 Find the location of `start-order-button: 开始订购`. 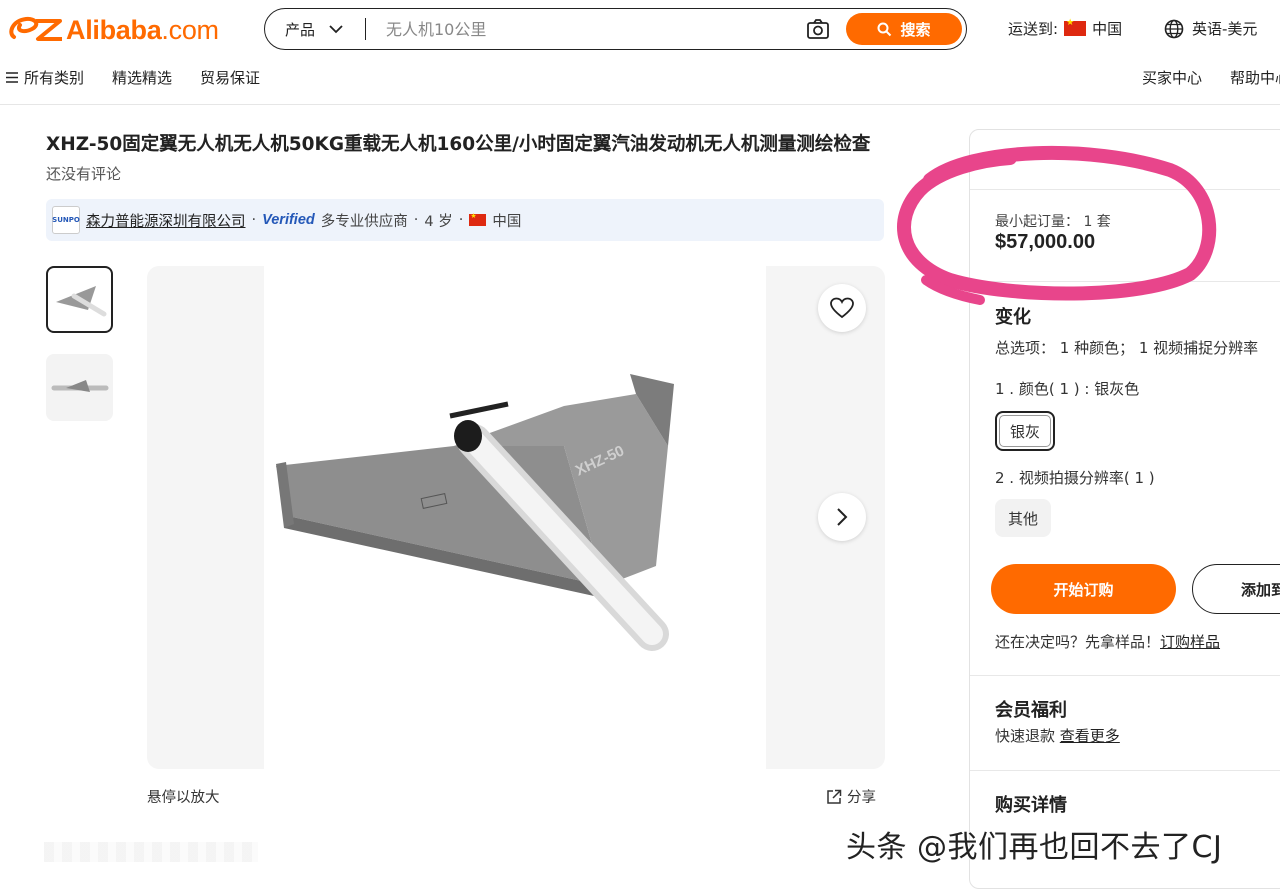

start-order-button: 开始订购 is located at coordinates (1083, 589).